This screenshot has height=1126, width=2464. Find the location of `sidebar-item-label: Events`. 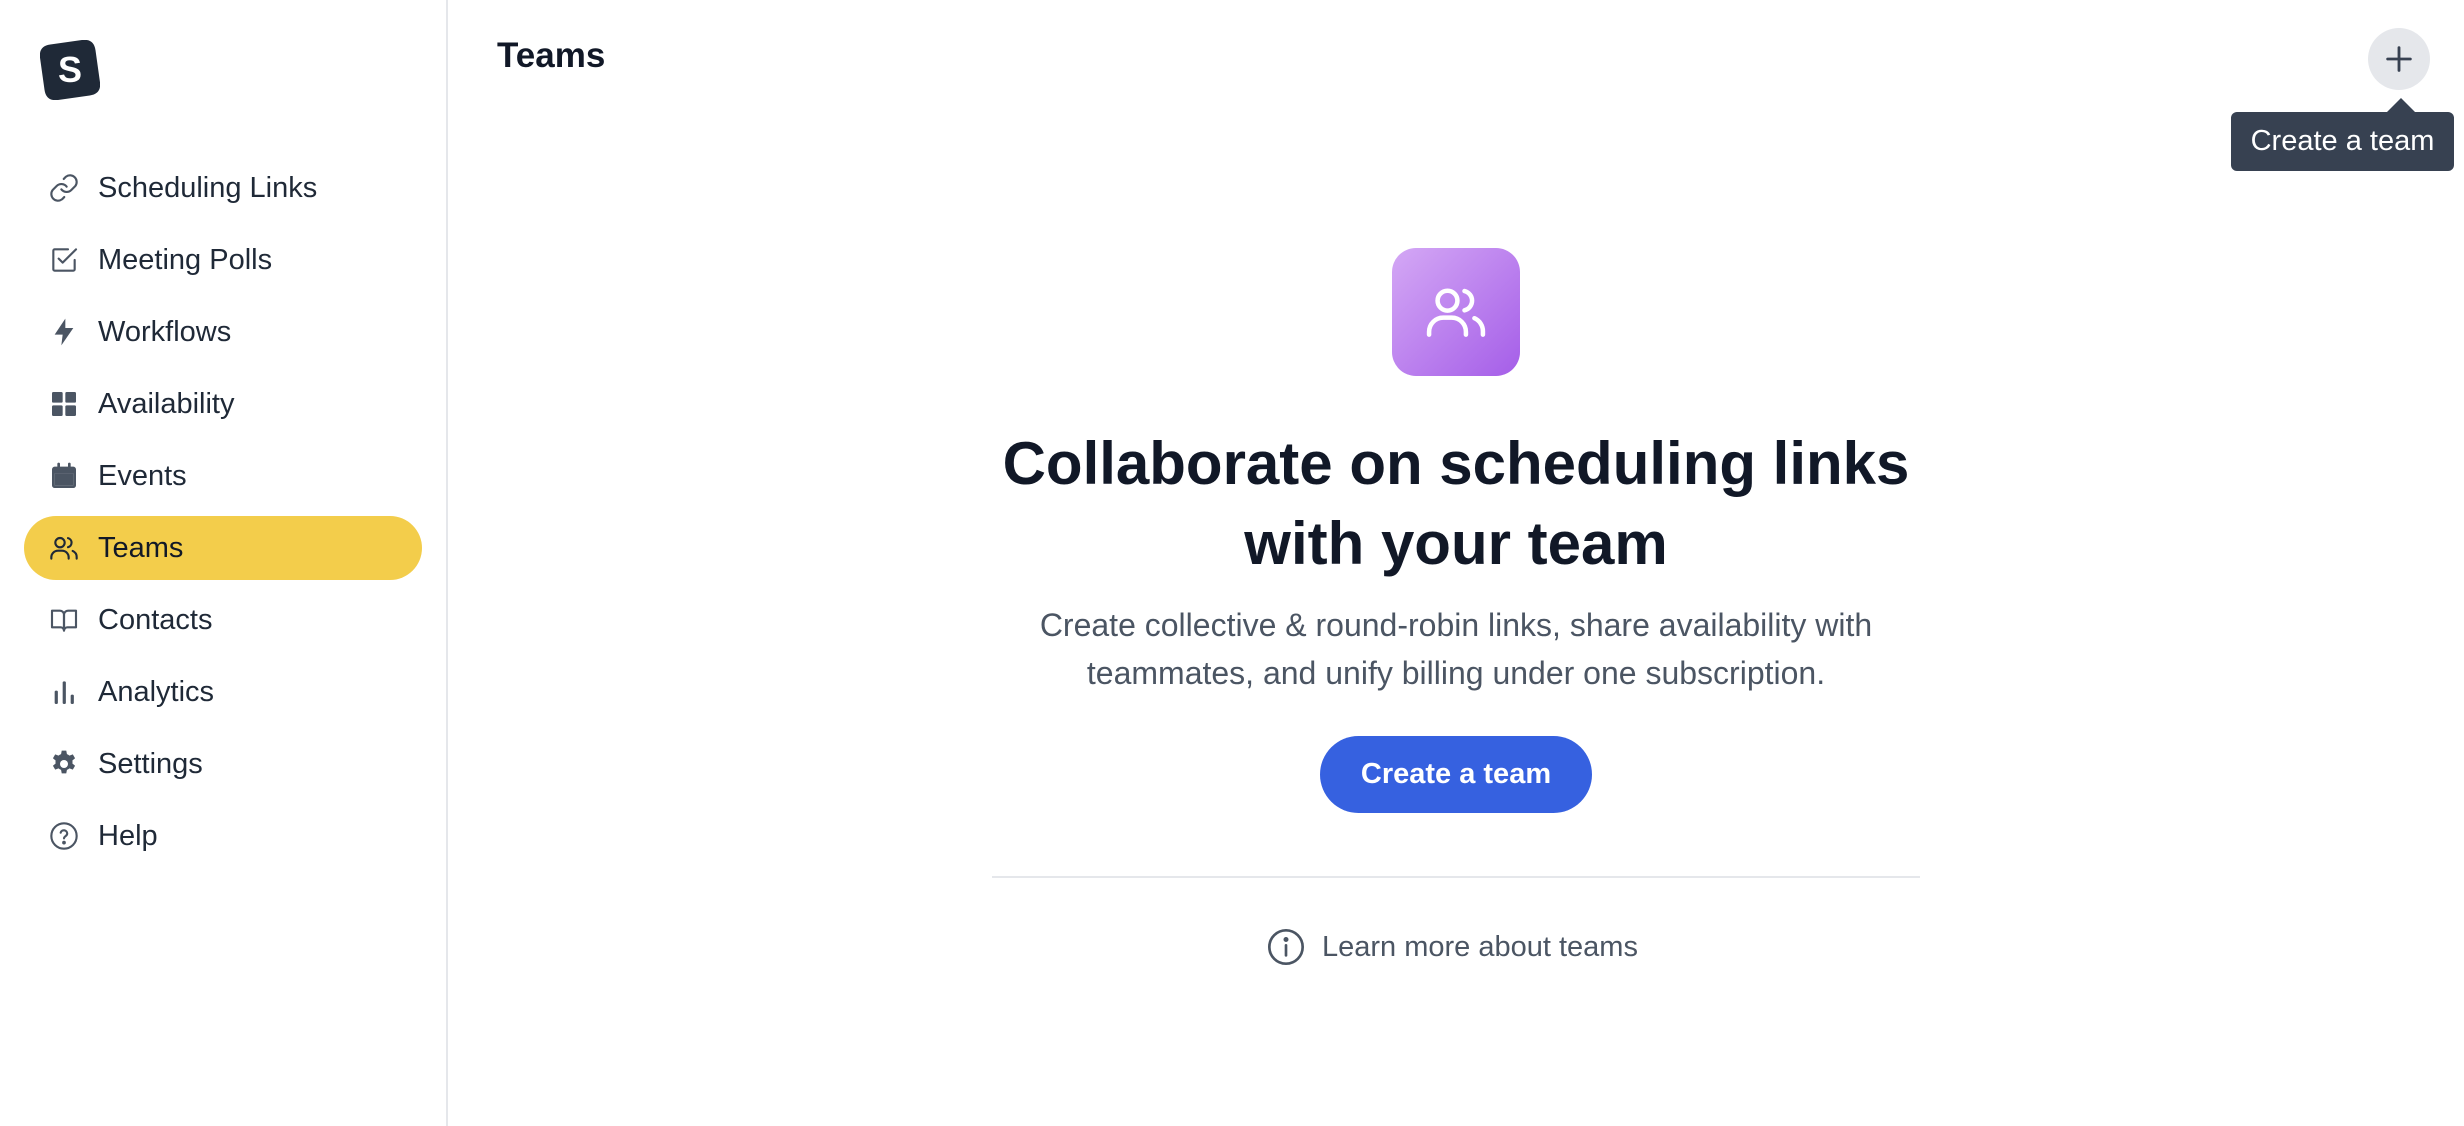

sidebar-item-label: Events is located at coordinates (142, 475).